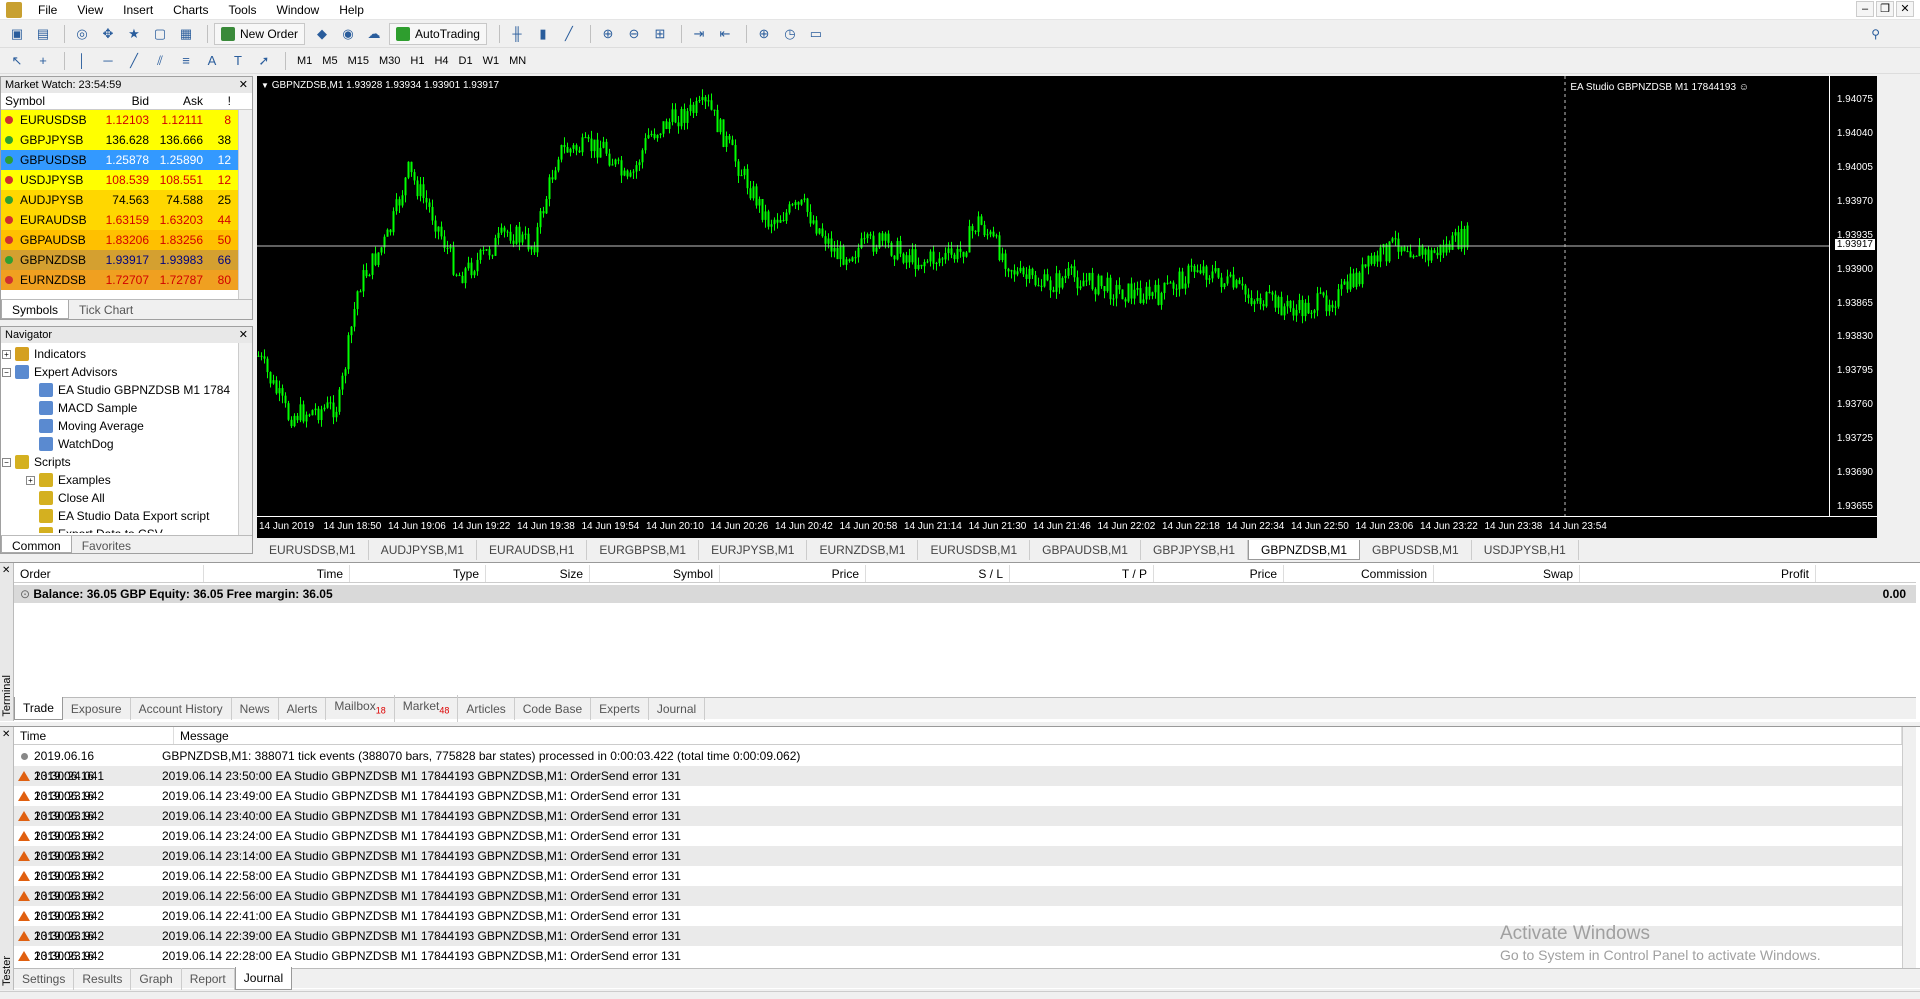  What do you see at coordinates (699, 34) in the screenshot?
I see `autoscroll-icon: ⇥` at bounding box center [699, 34].